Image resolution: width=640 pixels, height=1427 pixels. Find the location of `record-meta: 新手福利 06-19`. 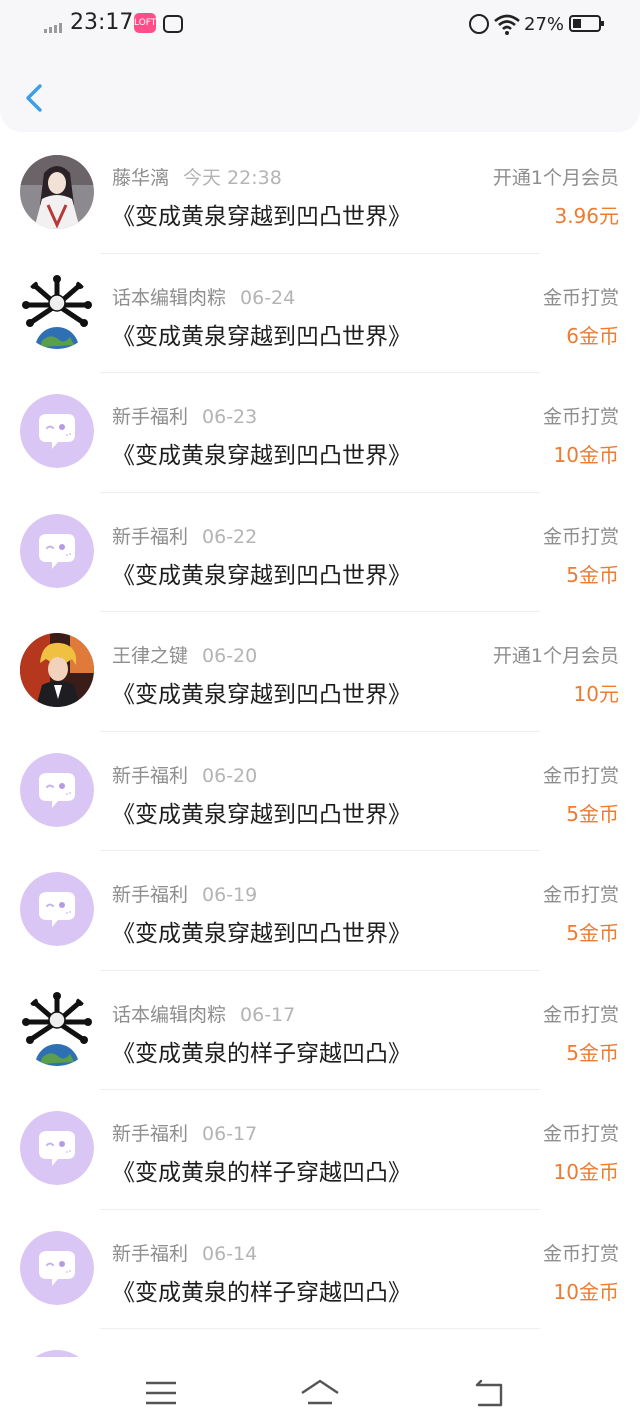

record-meta: 新手福利 06-19 is located at coordinates (184, 893).